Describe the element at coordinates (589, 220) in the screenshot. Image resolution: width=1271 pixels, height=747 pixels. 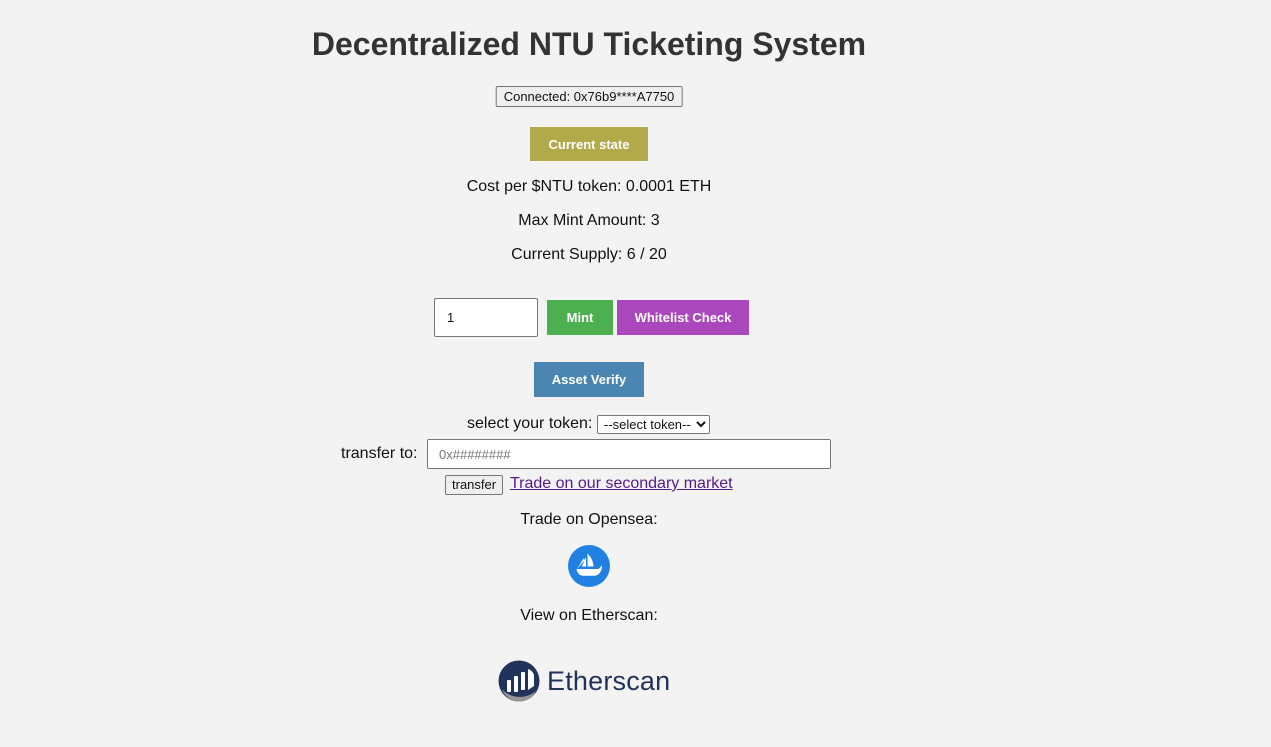
I see `max-mint-amount-text: Max Mint Amount: 3` at that location.